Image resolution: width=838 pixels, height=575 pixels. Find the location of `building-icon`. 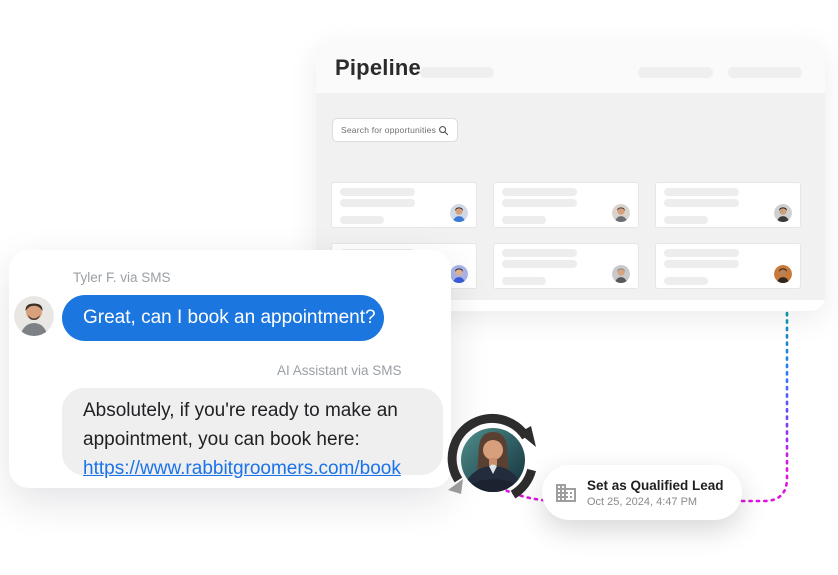

building-icon is located at coordinates (566, 492).